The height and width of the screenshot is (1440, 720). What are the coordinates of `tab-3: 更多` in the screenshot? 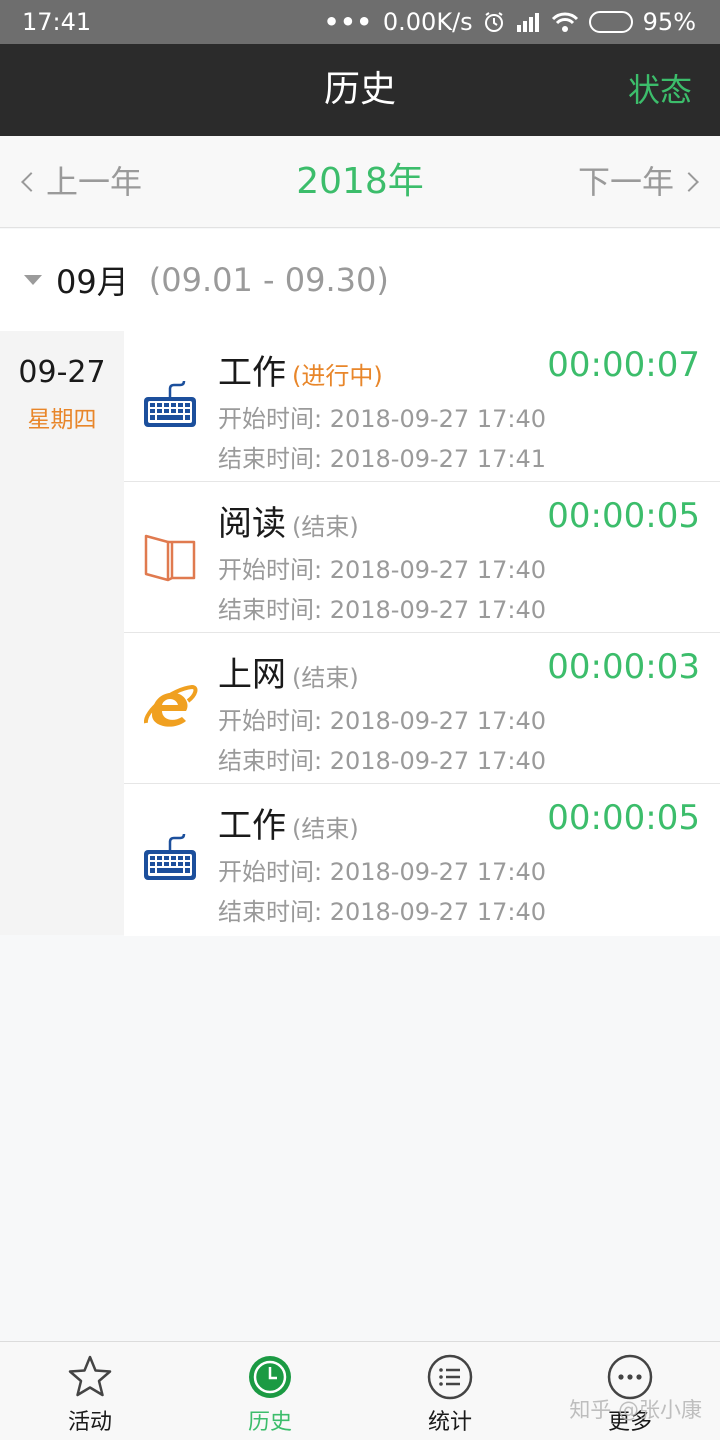 It's located at (630, 1391).